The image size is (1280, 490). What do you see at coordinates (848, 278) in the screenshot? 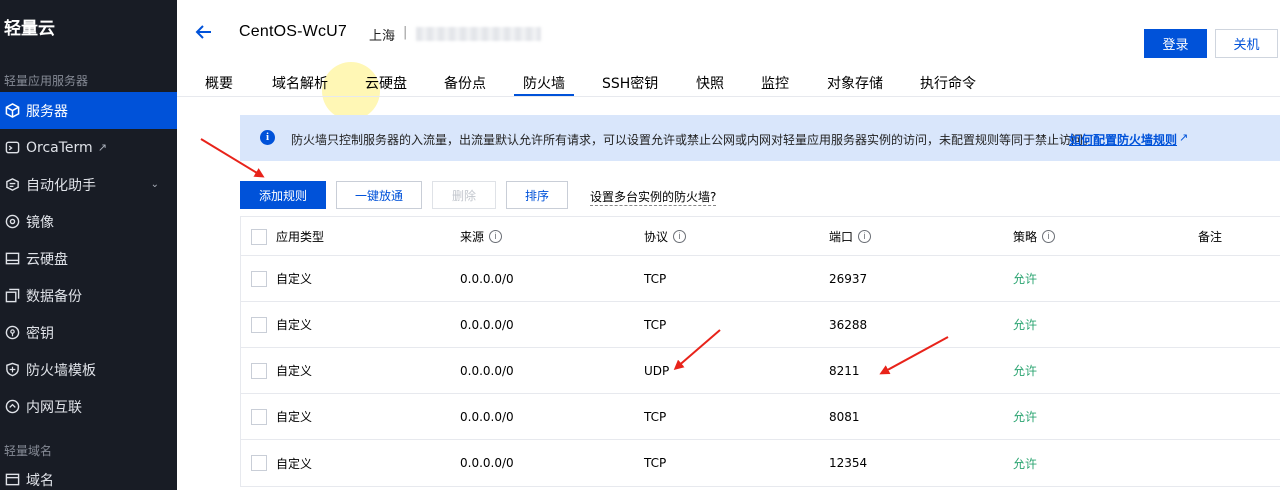
I see `cell-port: 26937` at bounding box center [848, 278].